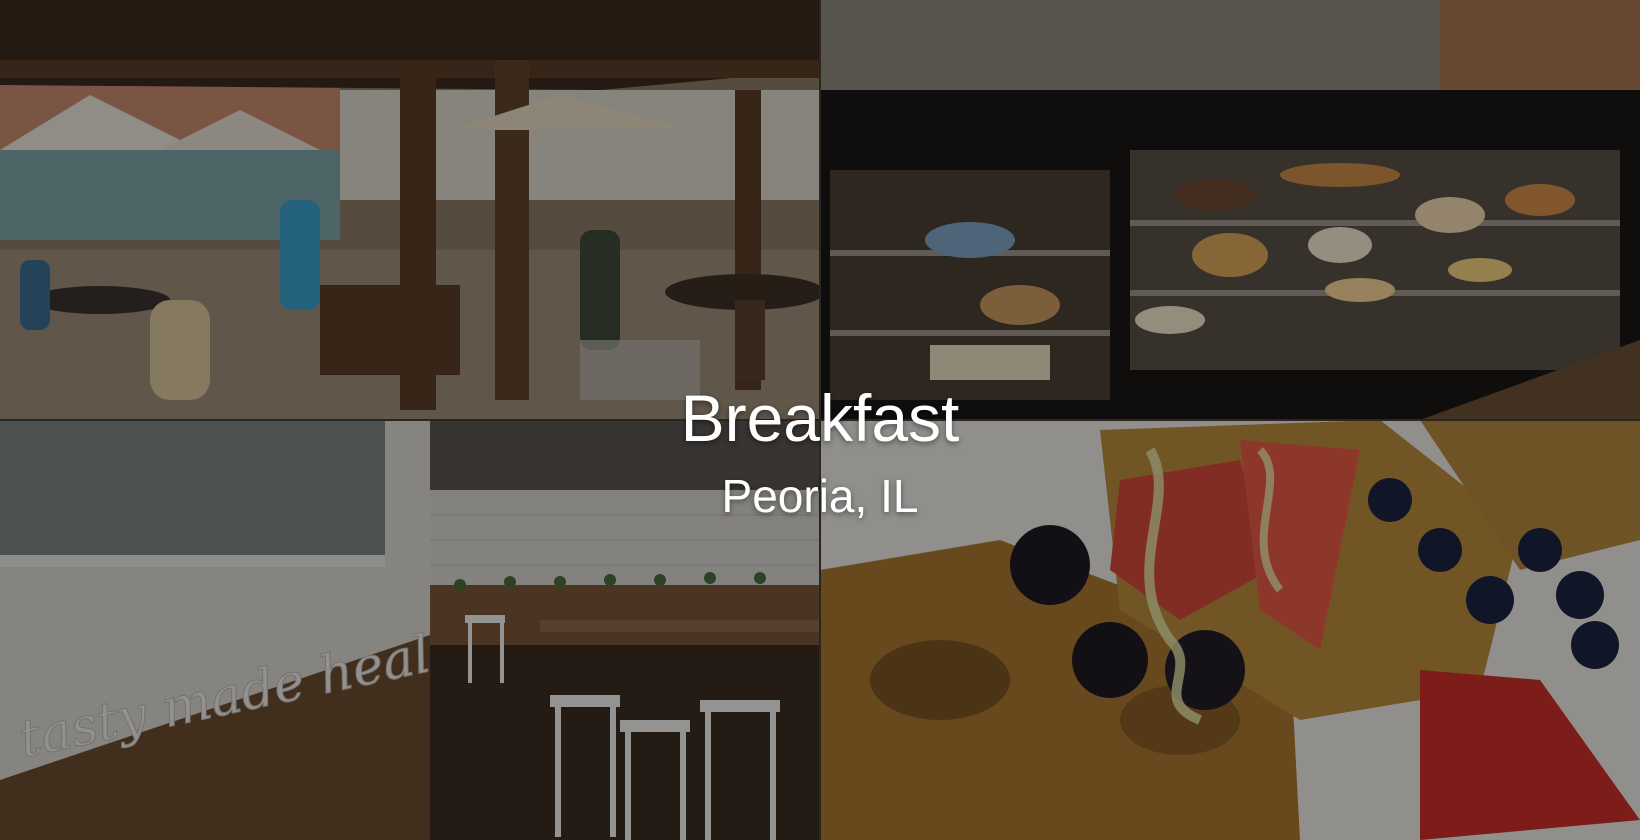 The height and width of the screenshot is (840, 1640). Describe the element at coordinates (215, 630) in the screenshot. I see `interior-wall-sign-photo: tasty made healthy` at that location.